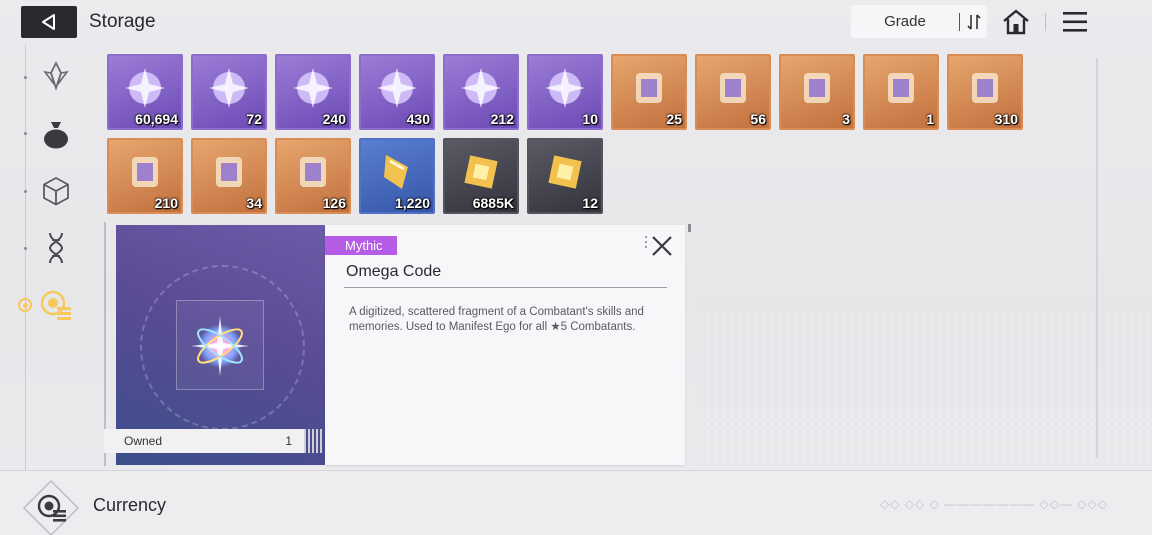 The width and height of the screenshot is (1152, 535). What do you see at coordinates (502, 119) in the screenshot?
I see `item-quantity: 212` at bounding box center [502, 119].